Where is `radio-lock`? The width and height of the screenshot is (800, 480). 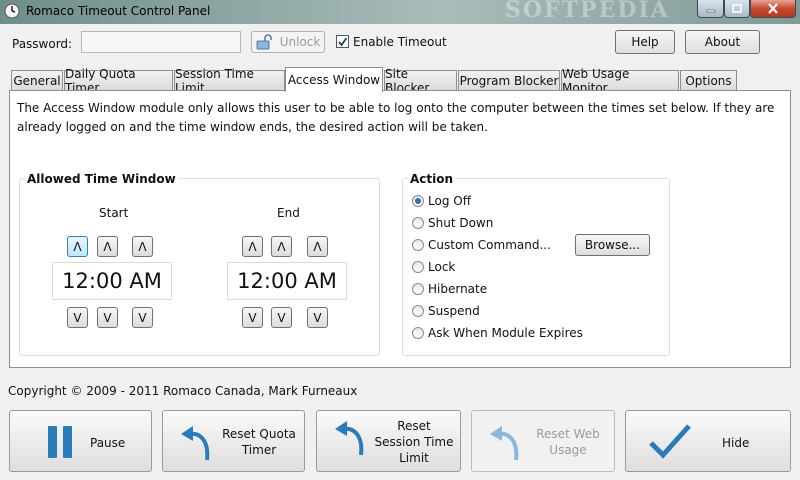
radio-lock is located at coordinates (418, 267).